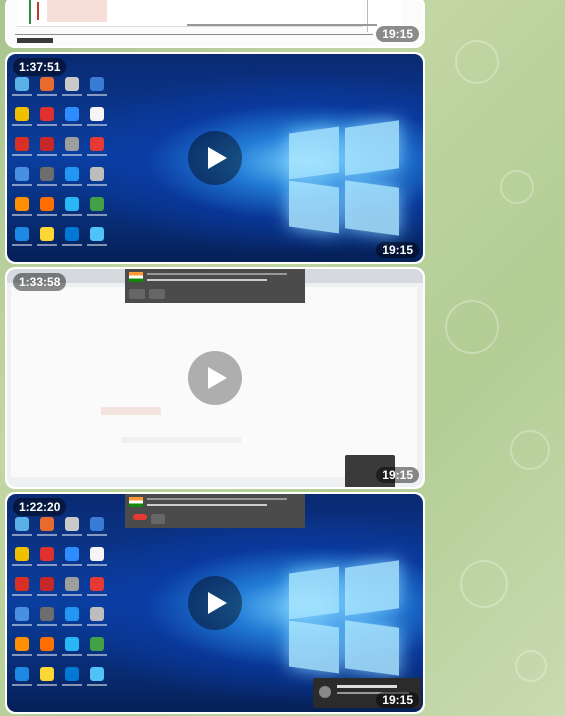 This screenshot has width=565, height=716. I want to click on video-message: 19:15, so click(215, 24).